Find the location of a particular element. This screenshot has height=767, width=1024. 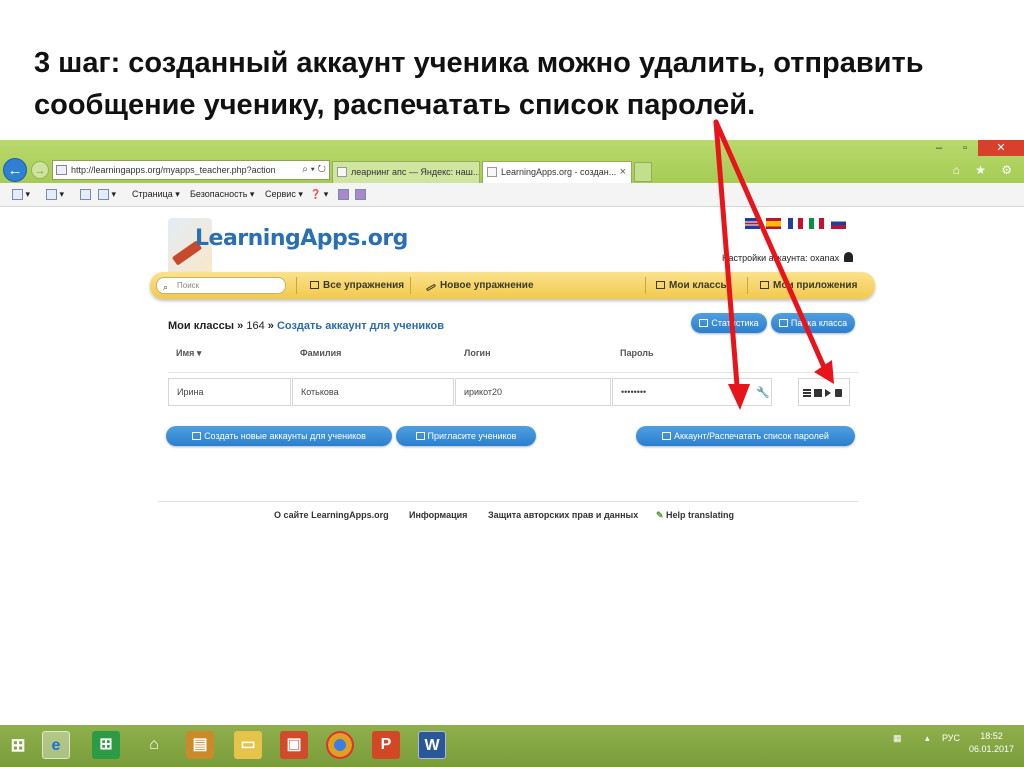

invite-students-button: Пригласите учеников is located at coordinates (466, 436).